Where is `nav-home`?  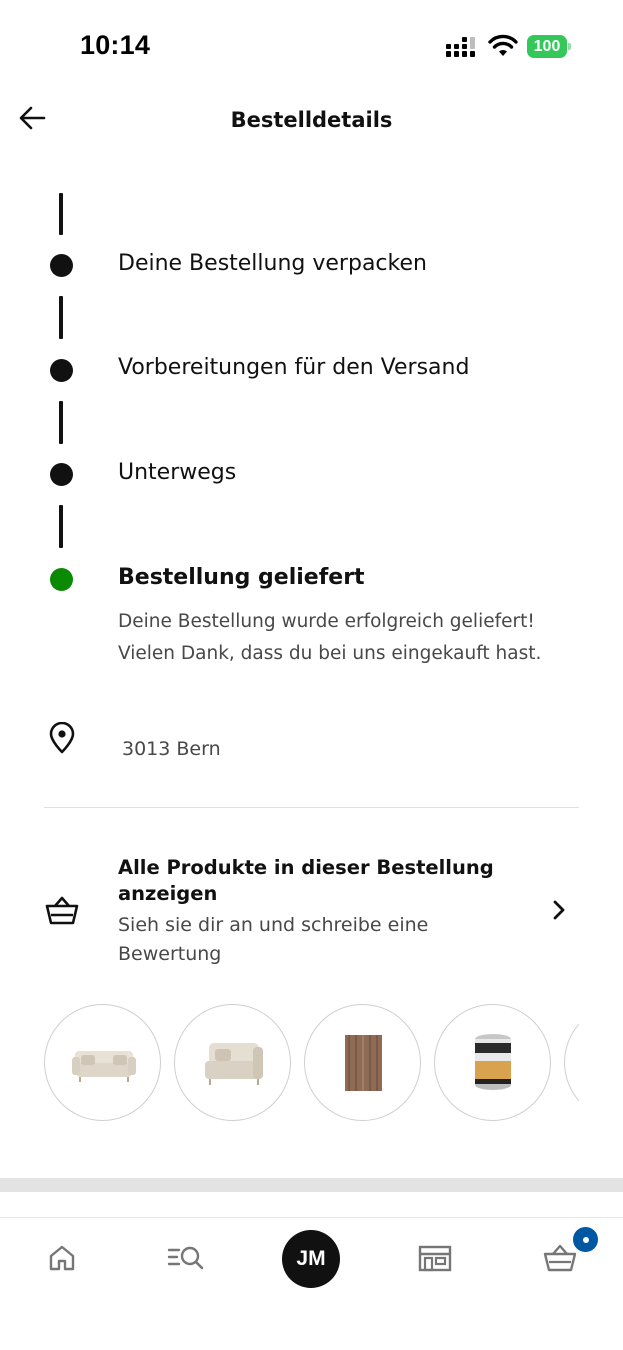
nav-home is located at coordinates (62, 1258).